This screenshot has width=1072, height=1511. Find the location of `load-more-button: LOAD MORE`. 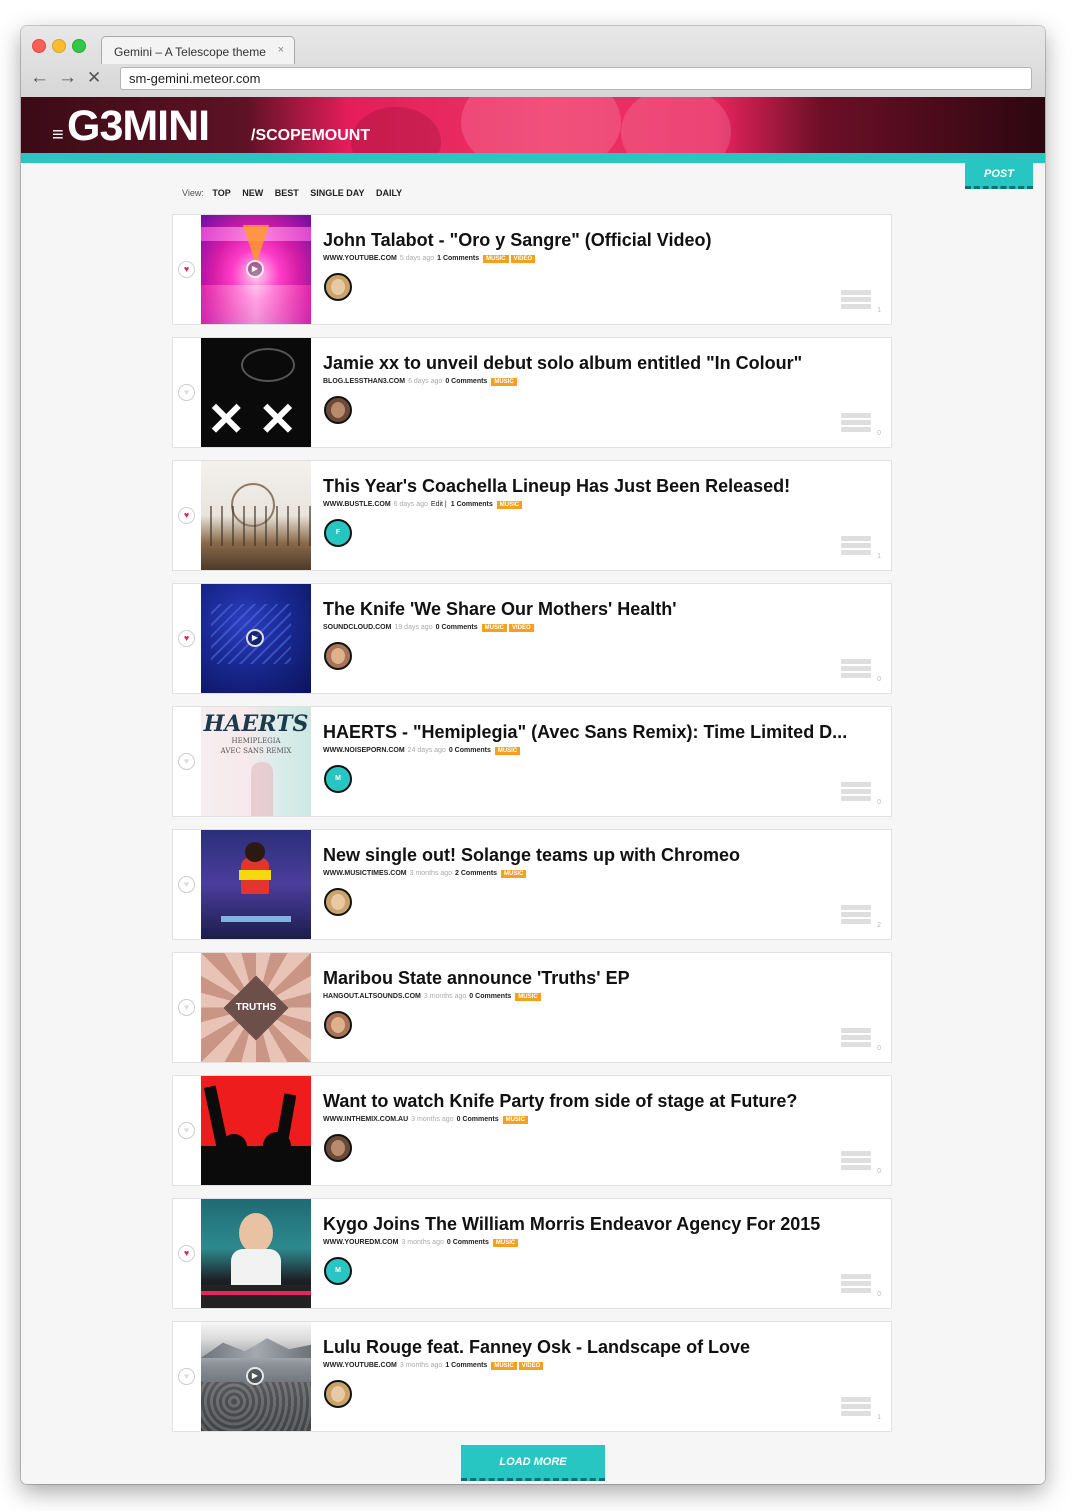

load-more-button: LOAD MORE is located at coordinates (533, 1463).